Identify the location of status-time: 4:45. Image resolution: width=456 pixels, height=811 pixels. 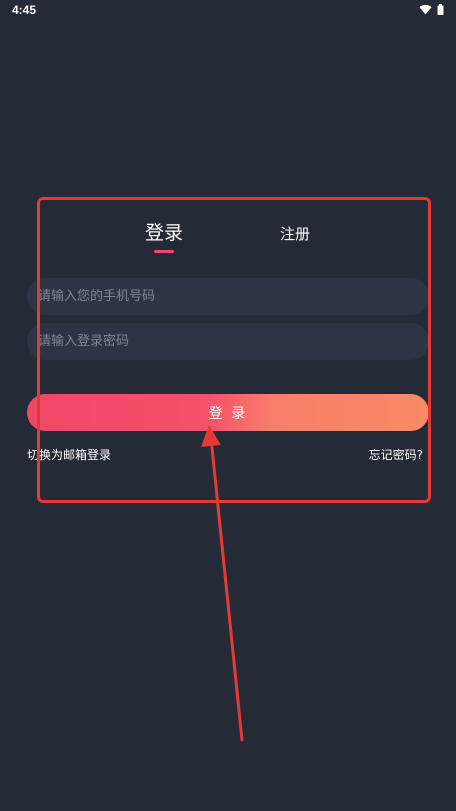
(24, 10).